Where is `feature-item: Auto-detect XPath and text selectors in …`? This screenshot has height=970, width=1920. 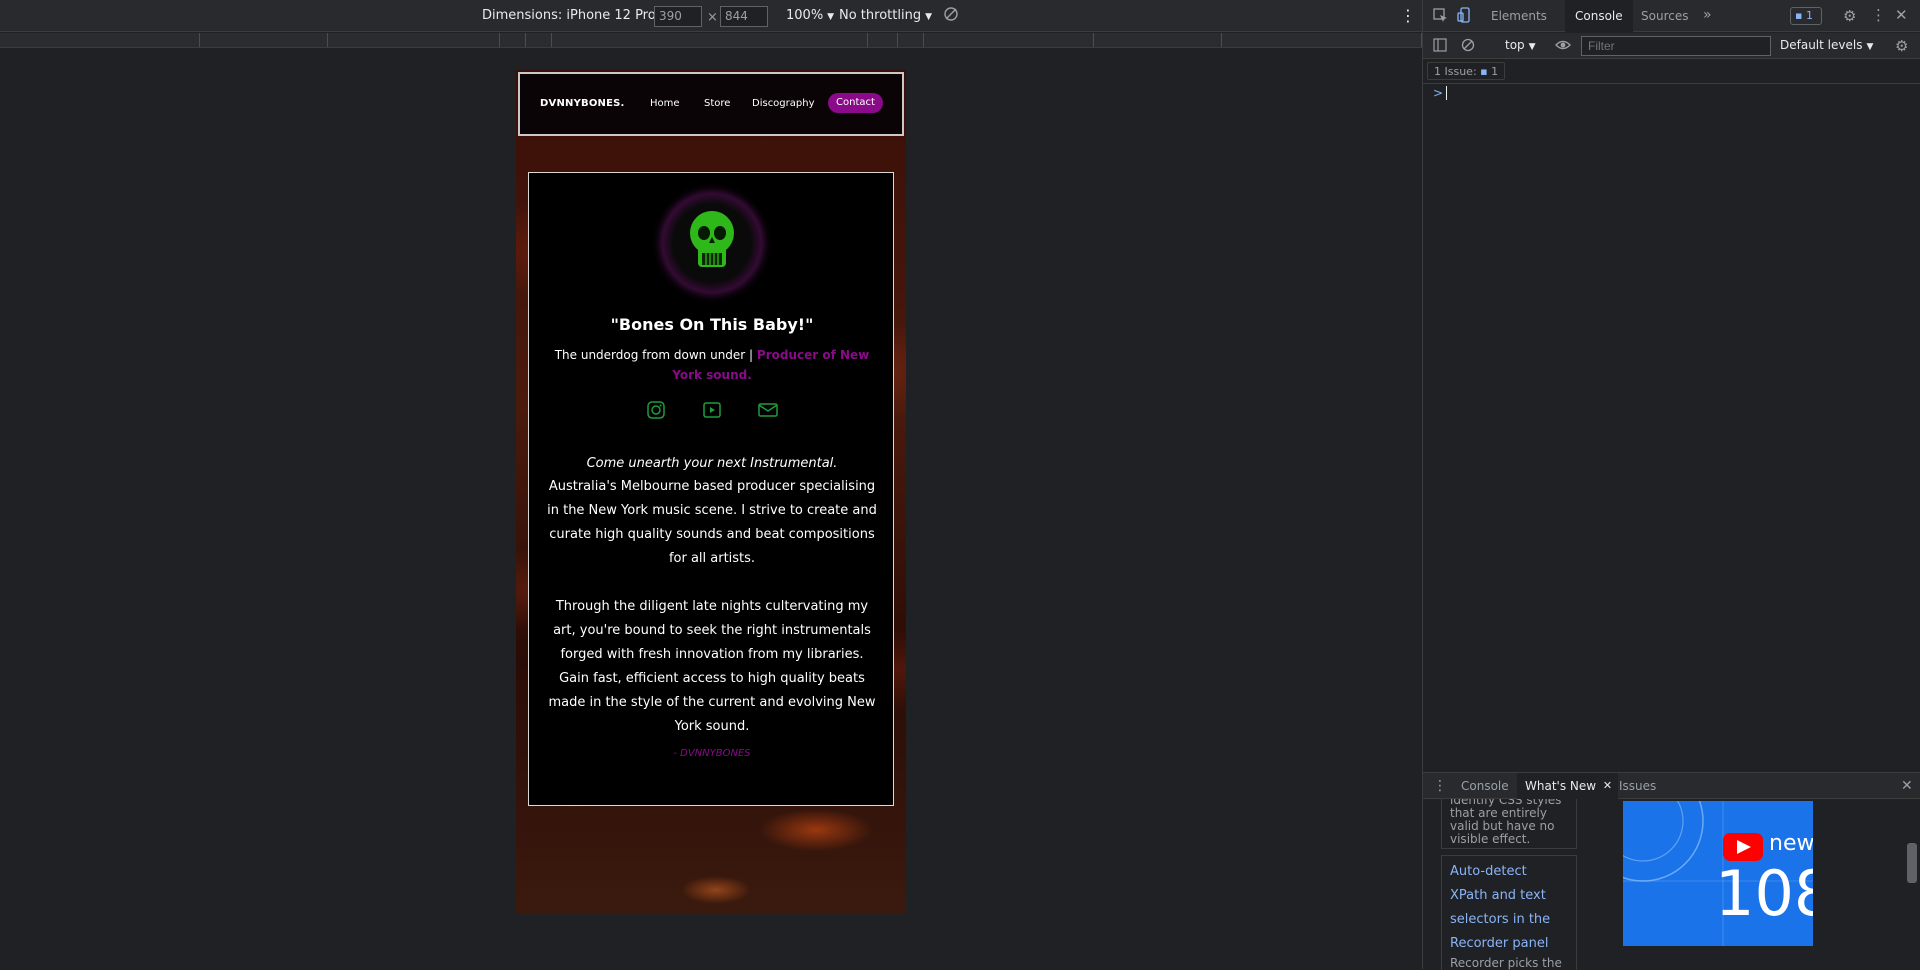
feature-item: Auto-detect XPath and text selectors in … is located at coordinates (1509, 912).